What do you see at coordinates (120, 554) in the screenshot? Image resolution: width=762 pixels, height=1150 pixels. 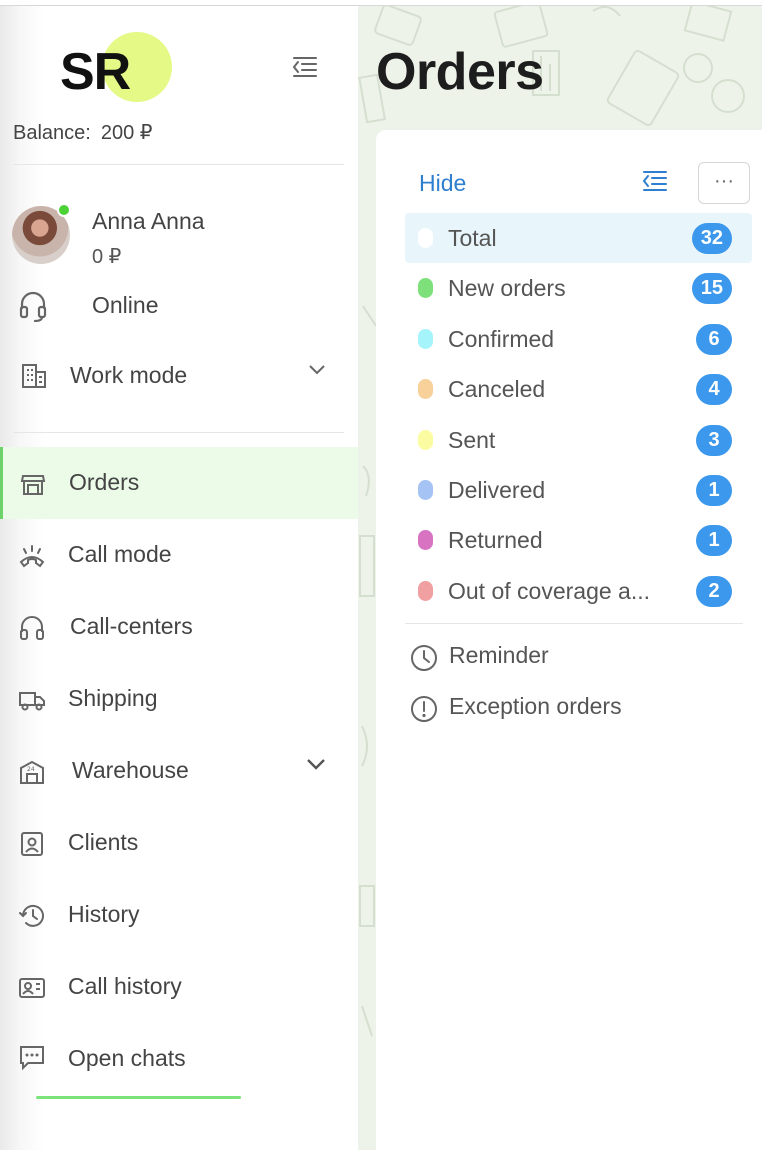 I see `sidebar-item-label: Call mode` at bounding box center [120, 554].